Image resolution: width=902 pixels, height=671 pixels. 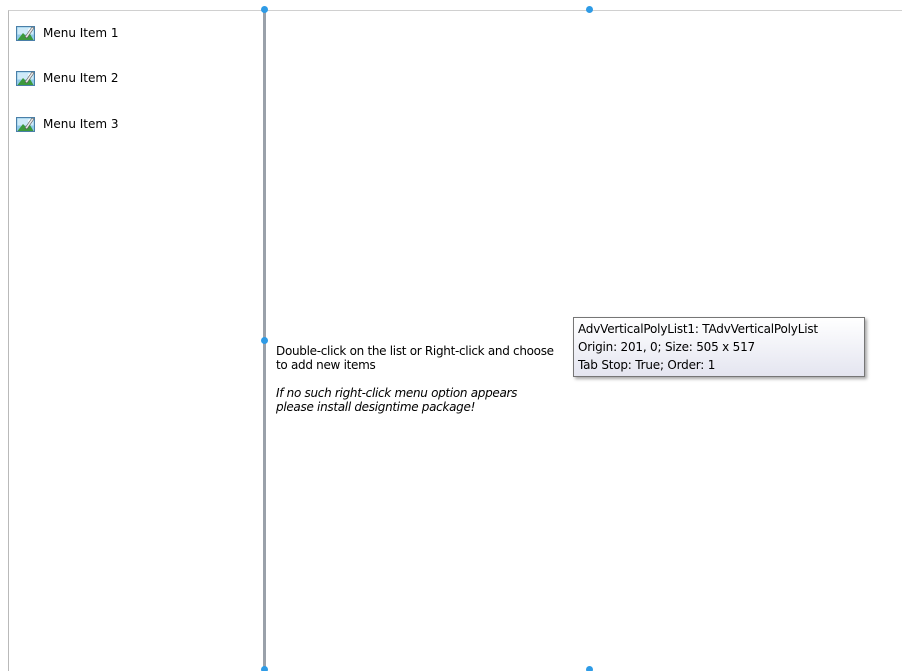 I want to click on selection-handle-middle-left, so click(x=264, y=340).